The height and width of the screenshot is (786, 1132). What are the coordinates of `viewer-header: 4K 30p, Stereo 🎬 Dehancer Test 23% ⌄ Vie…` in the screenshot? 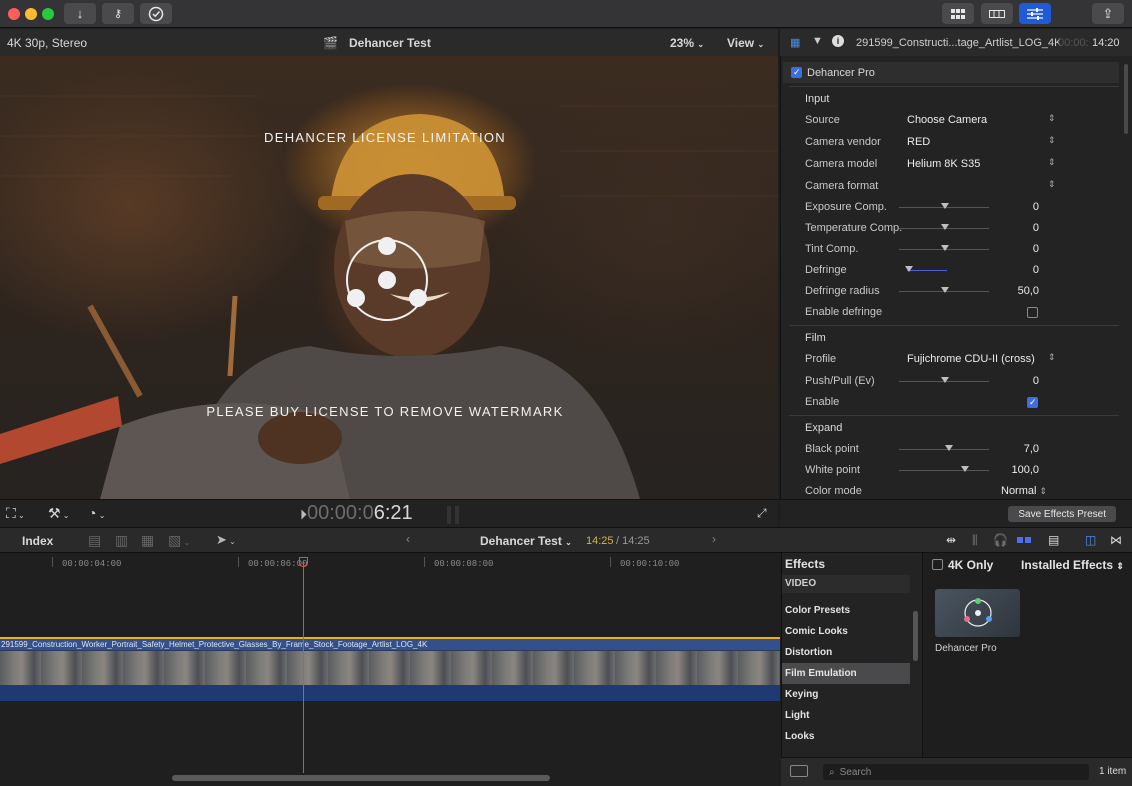 It's located at (389, 42).